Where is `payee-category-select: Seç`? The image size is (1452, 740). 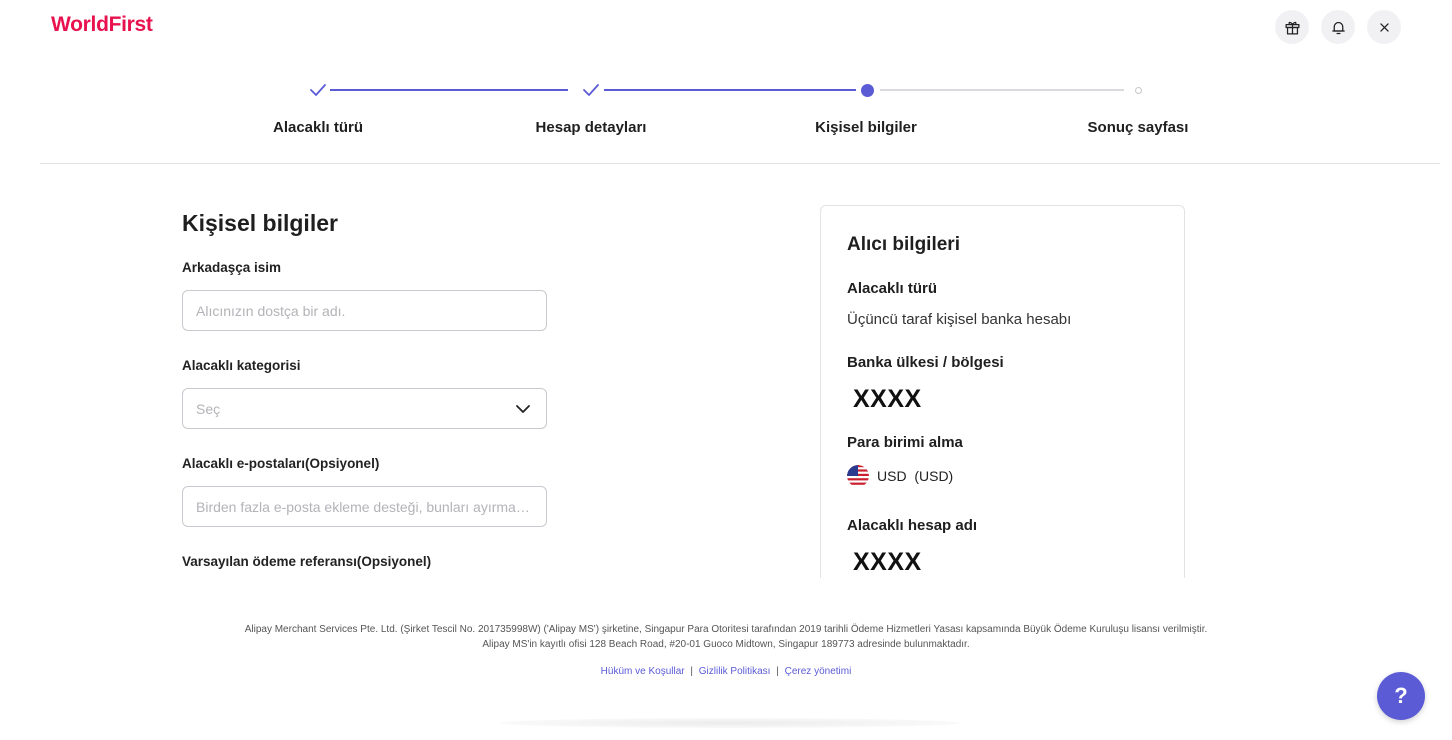
payee-category-select: Seç is located at coordinates (364, 408).